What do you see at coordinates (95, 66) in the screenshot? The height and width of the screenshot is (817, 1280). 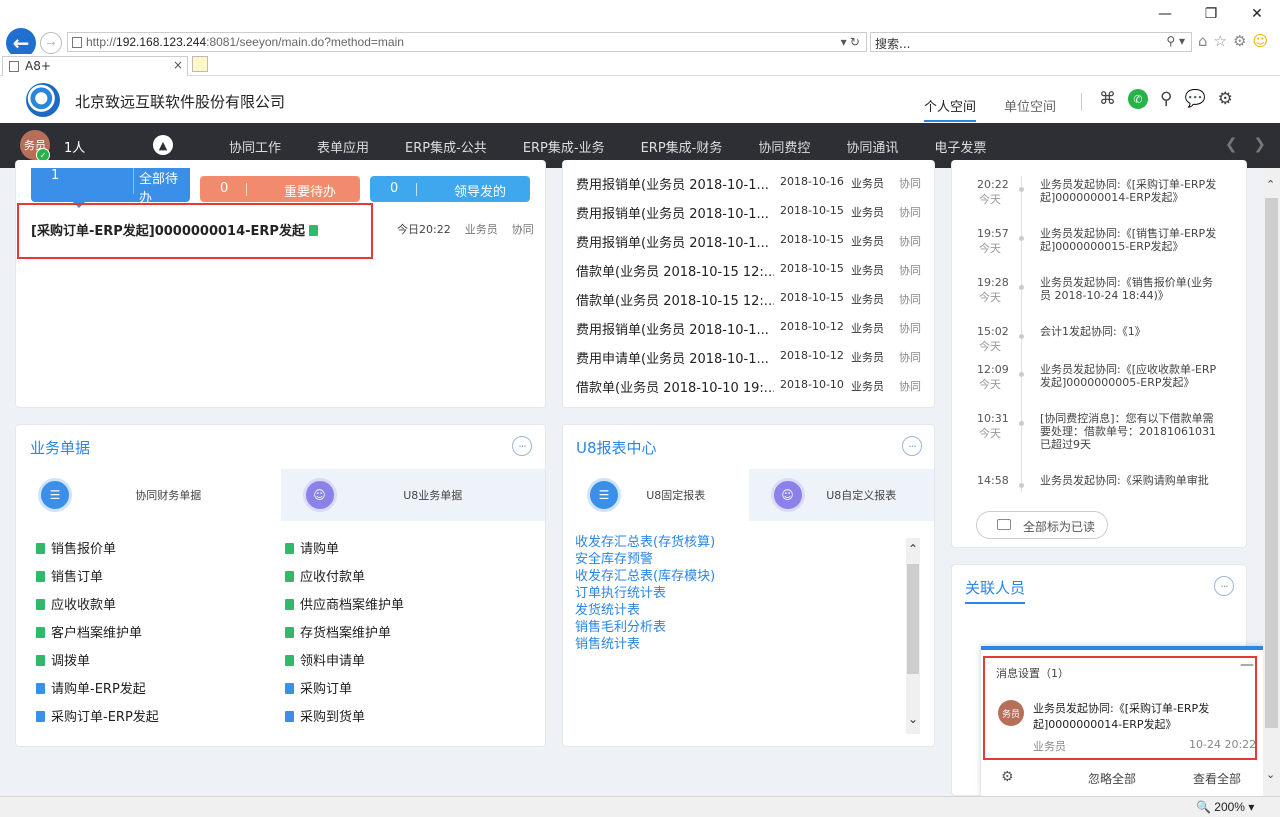 I see `browser-tab: A8+ ×` at bounding box center [95, 66].